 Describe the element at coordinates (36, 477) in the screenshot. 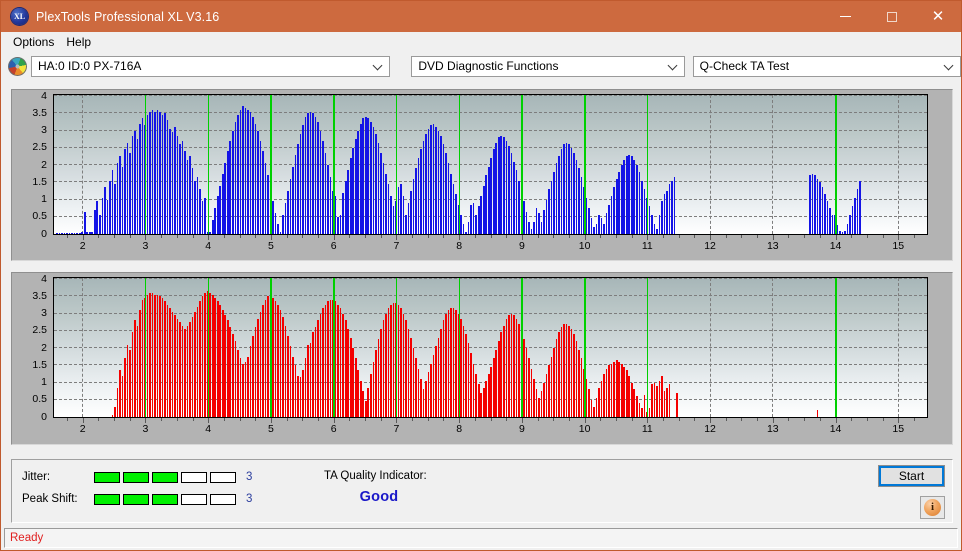

I see `jitter-label: Jitter:` at that location.